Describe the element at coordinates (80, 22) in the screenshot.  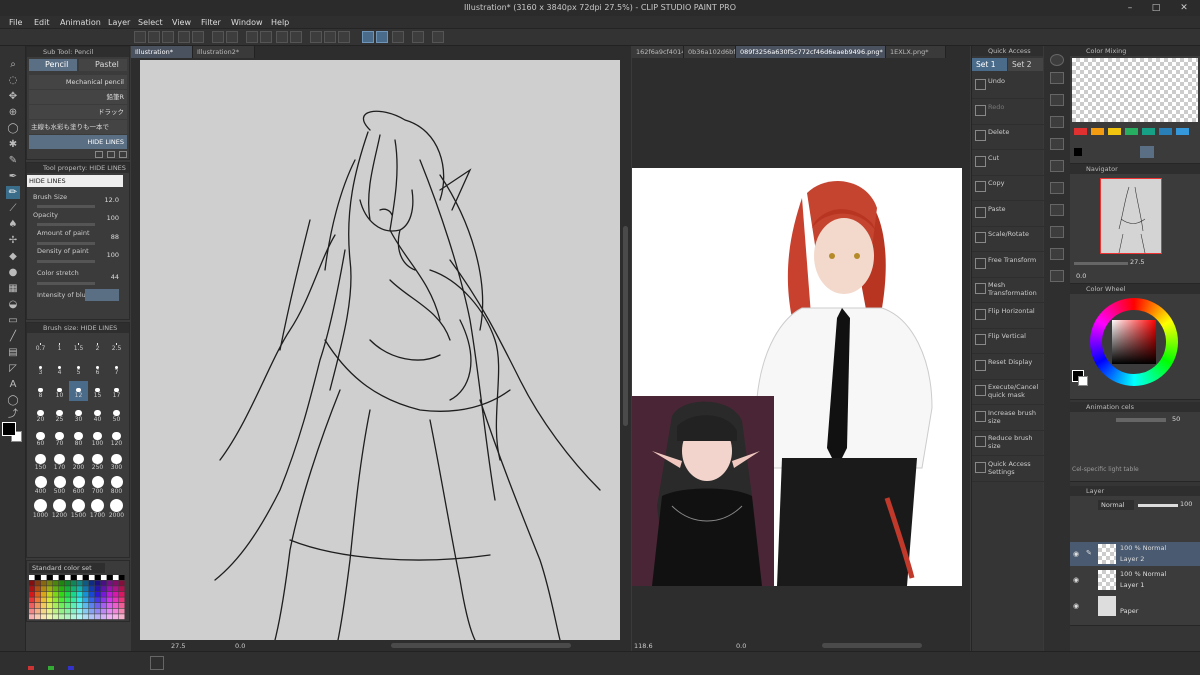
I see `menu-animation: Animation` at that location.